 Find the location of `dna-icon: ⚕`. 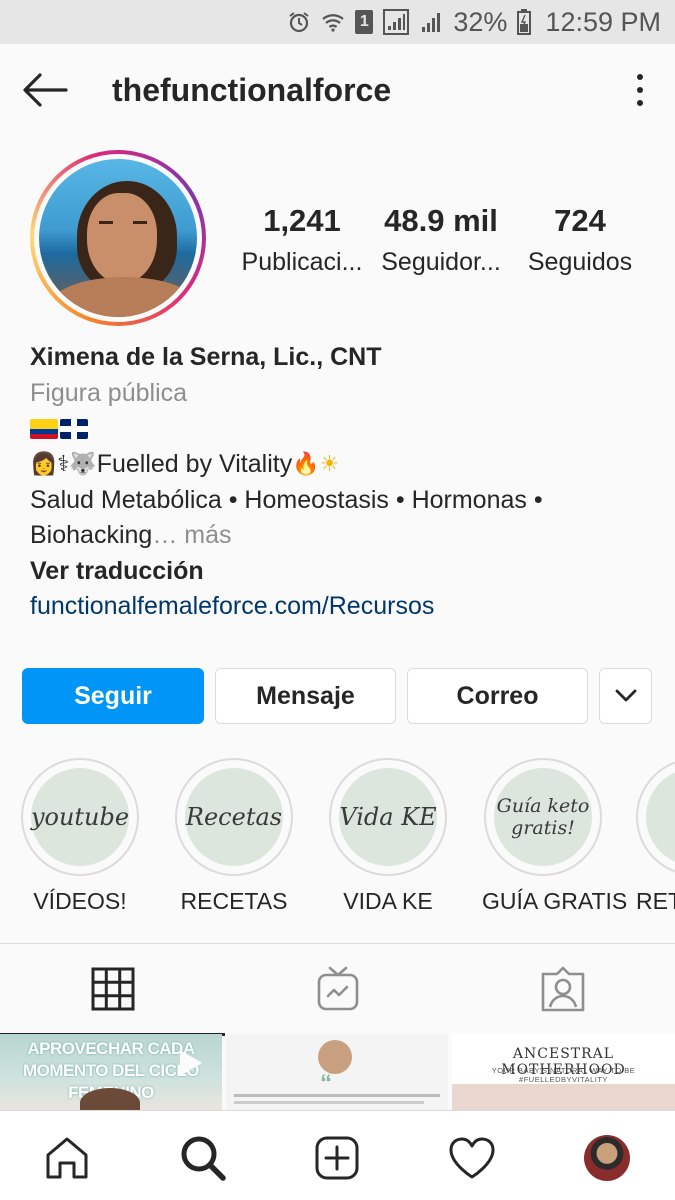

dna-icon: ⚕ is located at coordinates (63, 465).